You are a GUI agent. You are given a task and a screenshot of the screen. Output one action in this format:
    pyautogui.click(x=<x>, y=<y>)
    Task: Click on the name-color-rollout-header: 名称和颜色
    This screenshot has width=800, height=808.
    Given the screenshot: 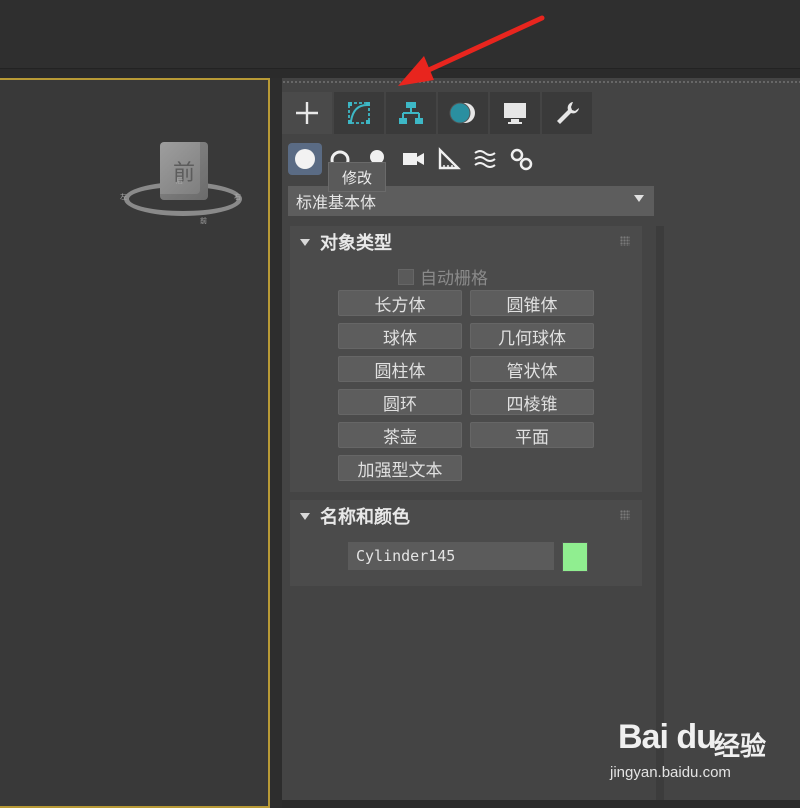 What is the action you would take?
    pyautogui.click(x=466, y=516)
    